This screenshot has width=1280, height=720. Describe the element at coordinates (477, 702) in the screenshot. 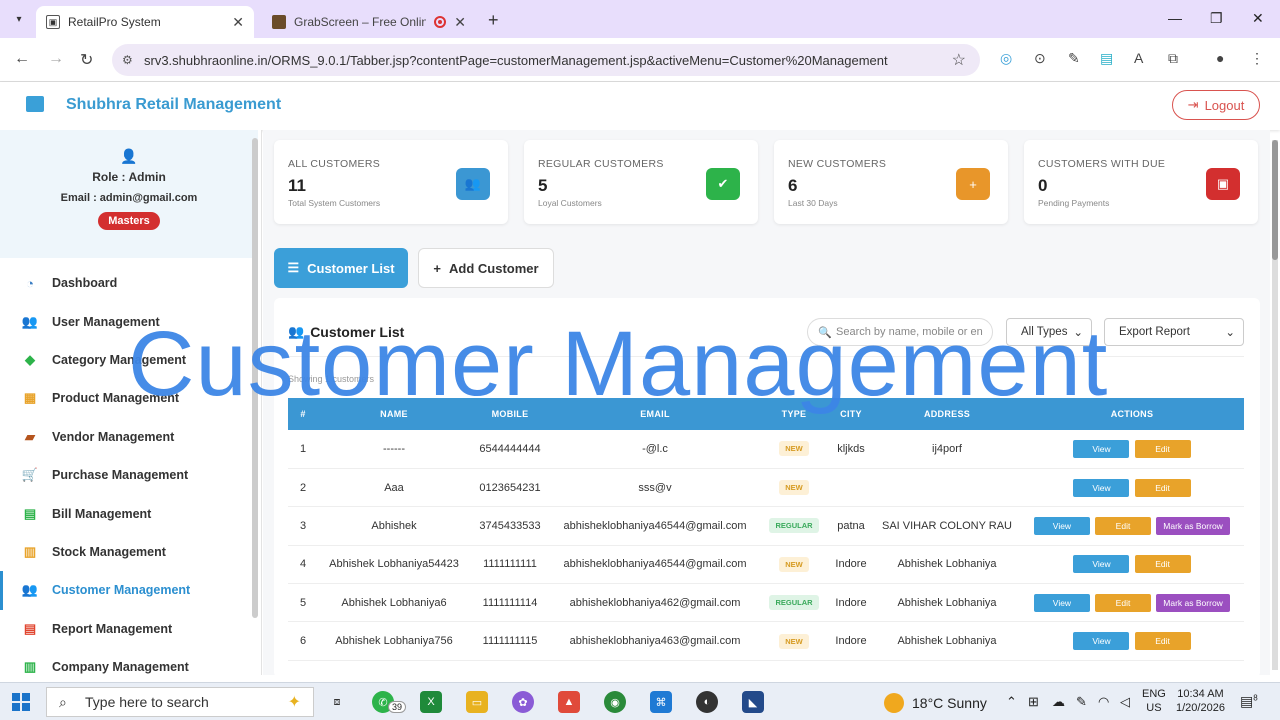

I see `file-explorer-icon: ▭` at that location.